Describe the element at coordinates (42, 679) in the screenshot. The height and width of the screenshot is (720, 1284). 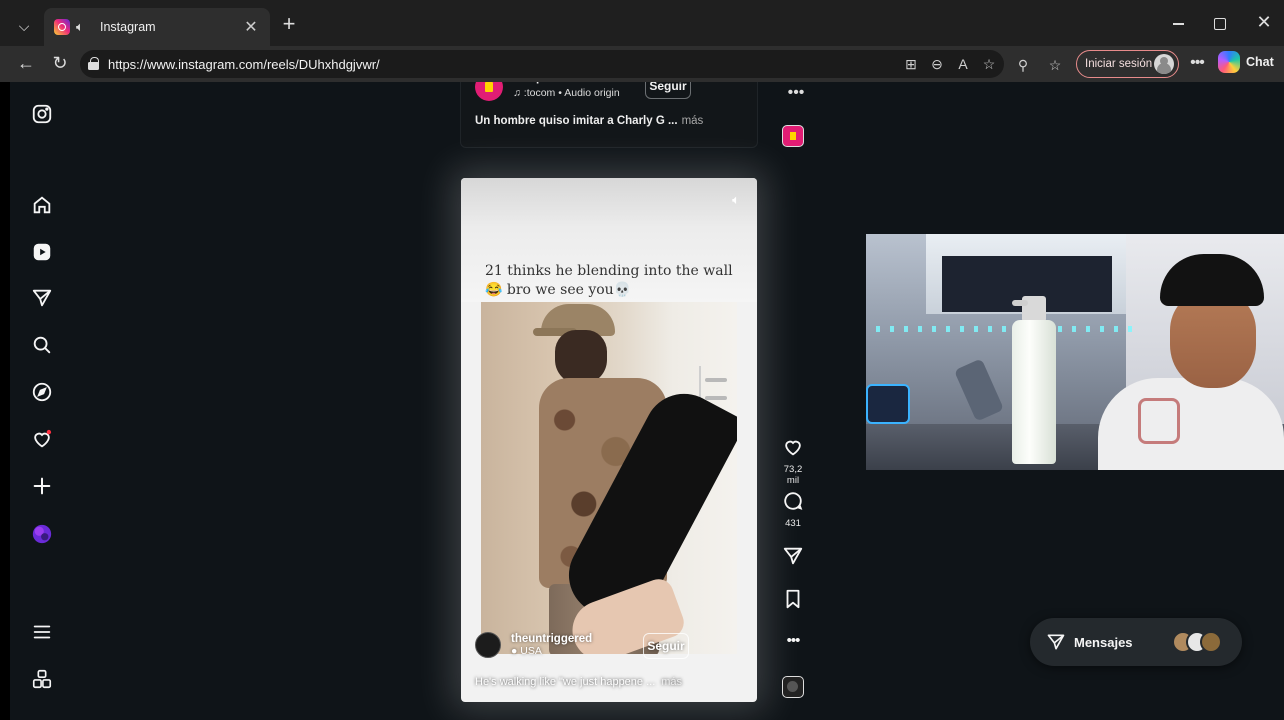
I see `more-apps-icon` at that location.